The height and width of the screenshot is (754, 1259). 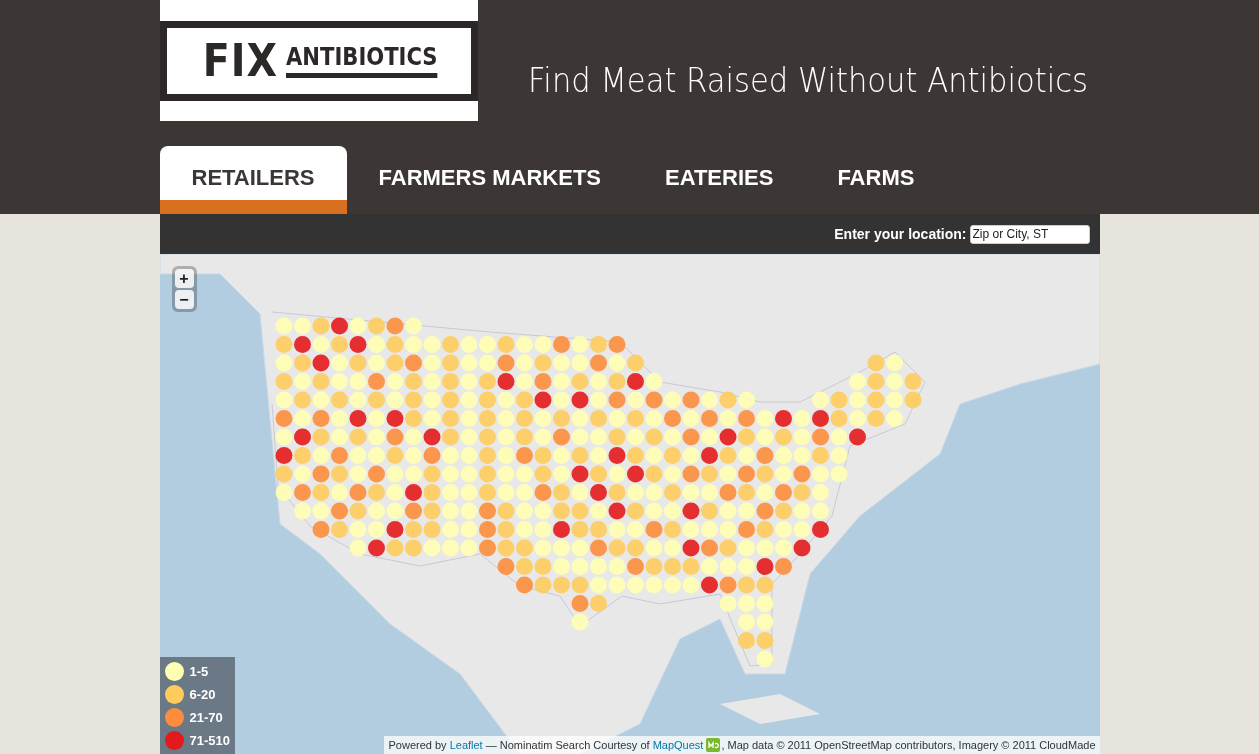 What do you see at coordinates (209, 740) in the screenshot?
I see `legend-label: 71-510` at bounding box center [209, 740].